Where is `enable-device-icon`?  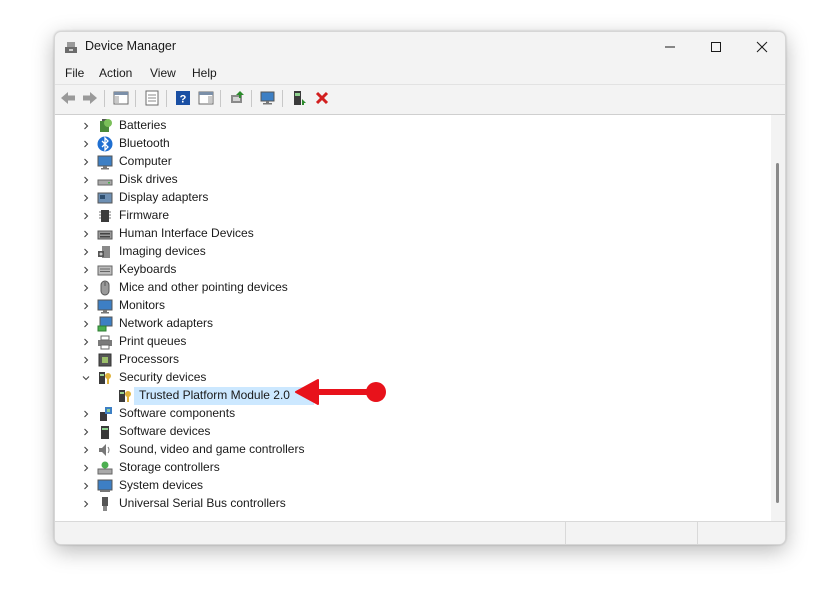
enable-device-icon is located at coordinates (300, 98).